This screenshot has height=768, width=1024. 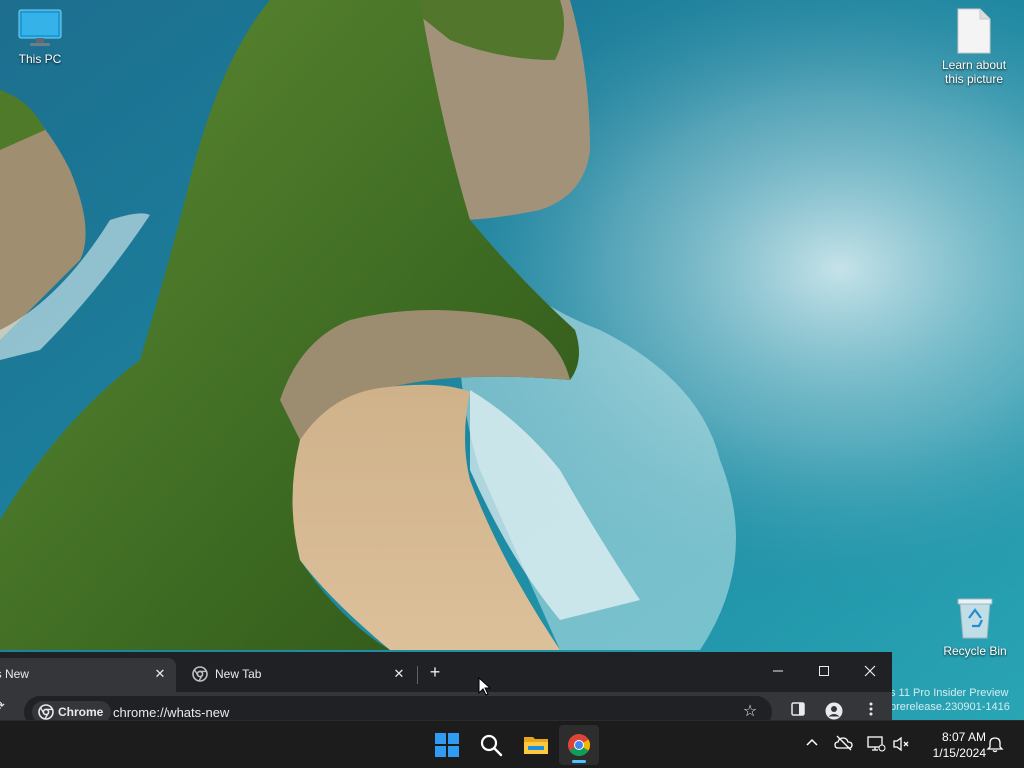 I want to click on minimize-button, so click(x=778, y=672).